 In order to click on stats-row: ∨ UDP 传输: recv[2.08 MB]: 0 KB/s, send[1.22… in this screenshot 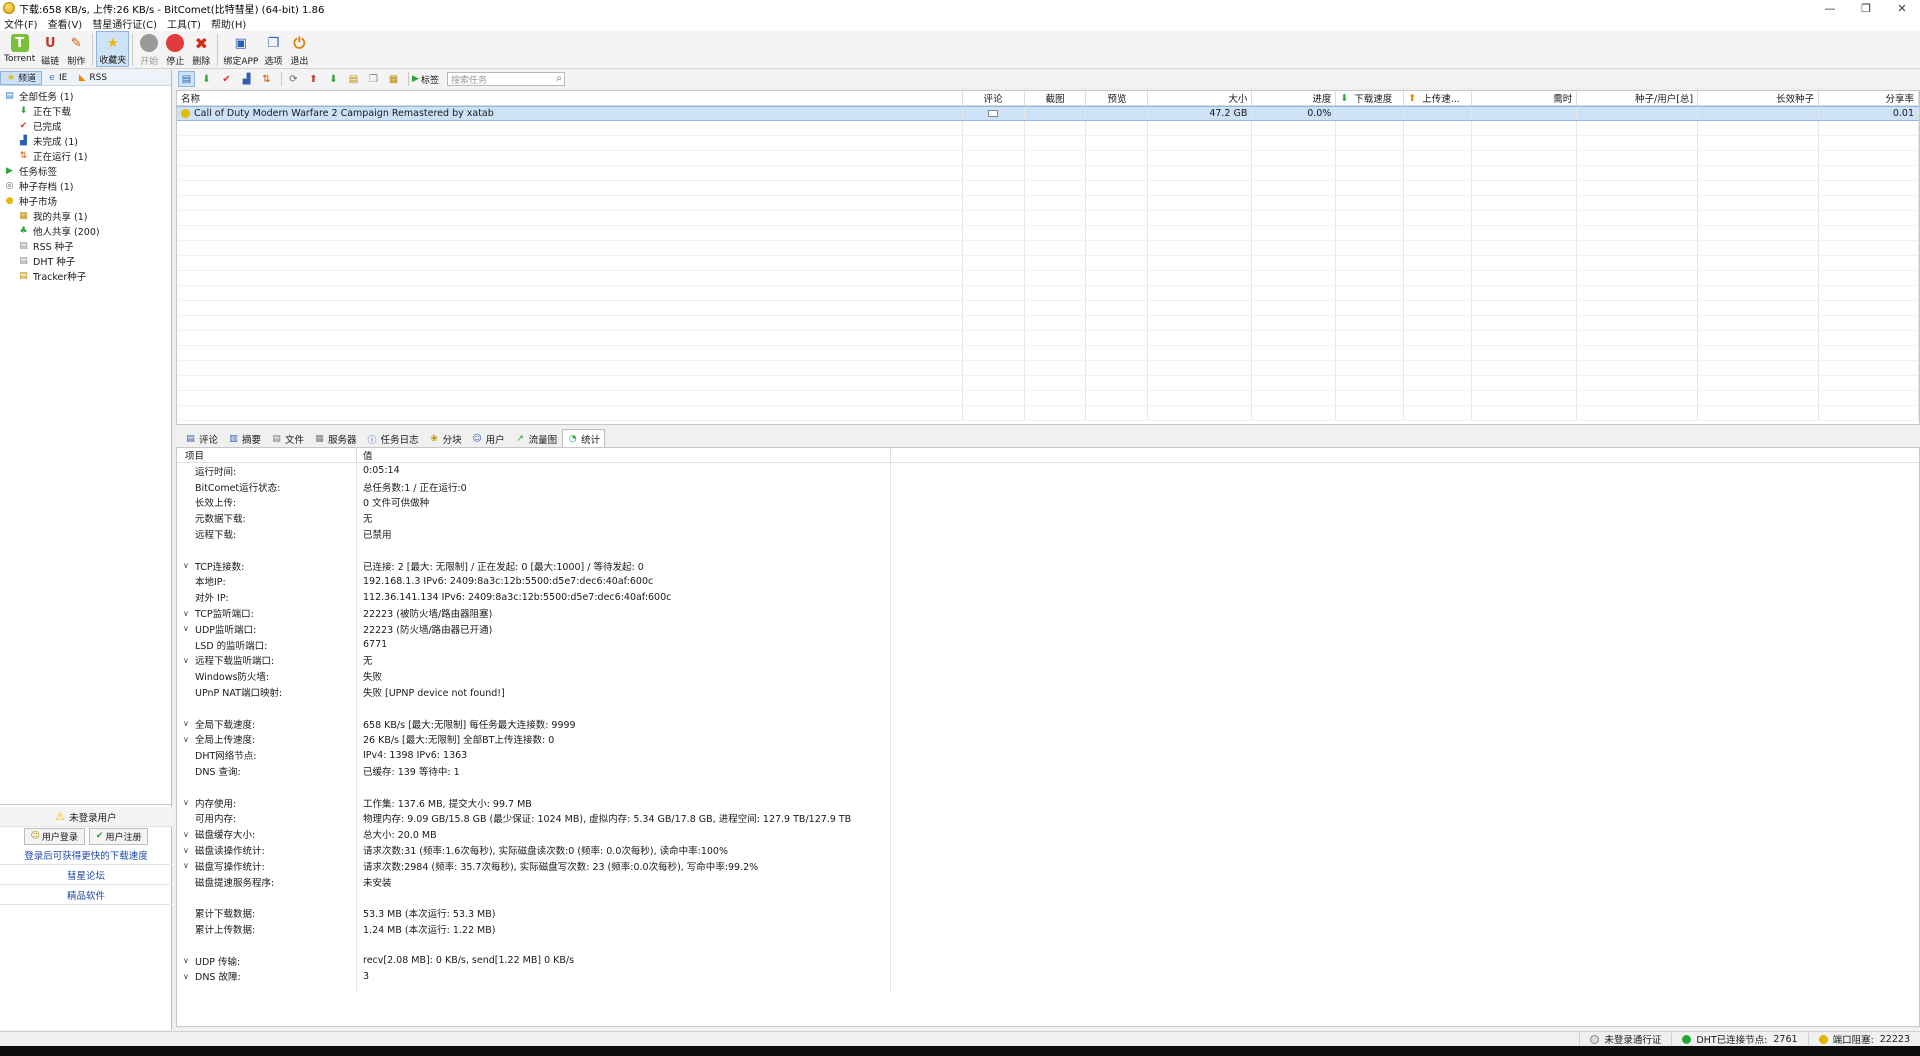, I will do `click(1048, 960)`.